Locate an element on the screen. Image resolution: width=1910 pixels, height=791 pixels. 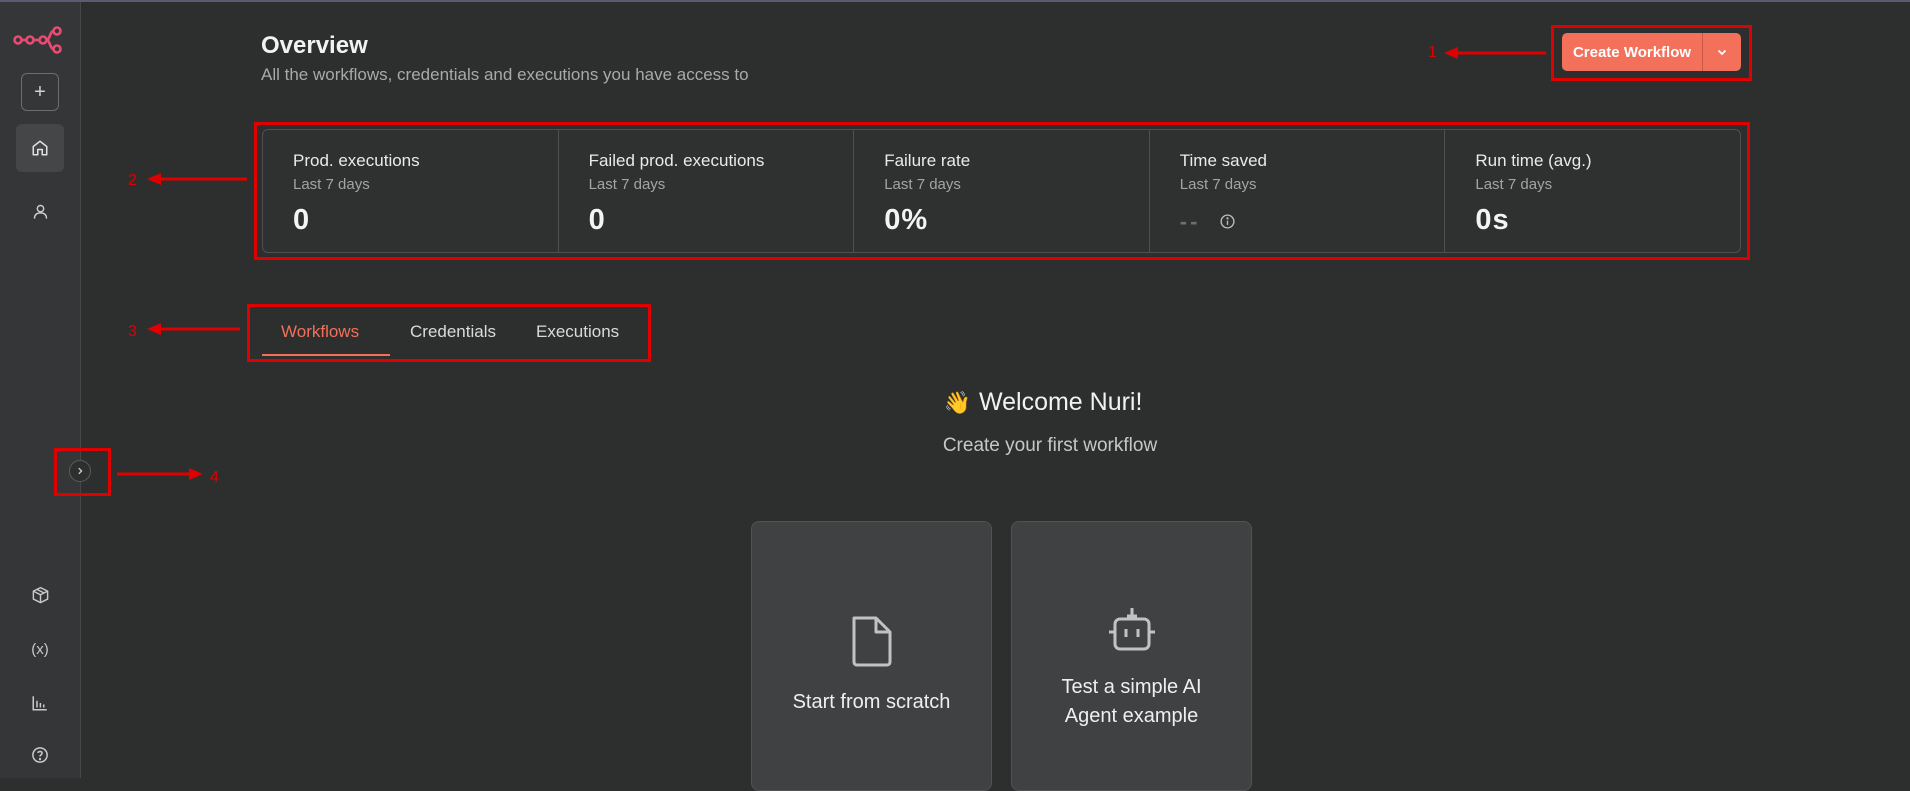
file-icon is located at coordinates (871, 641).